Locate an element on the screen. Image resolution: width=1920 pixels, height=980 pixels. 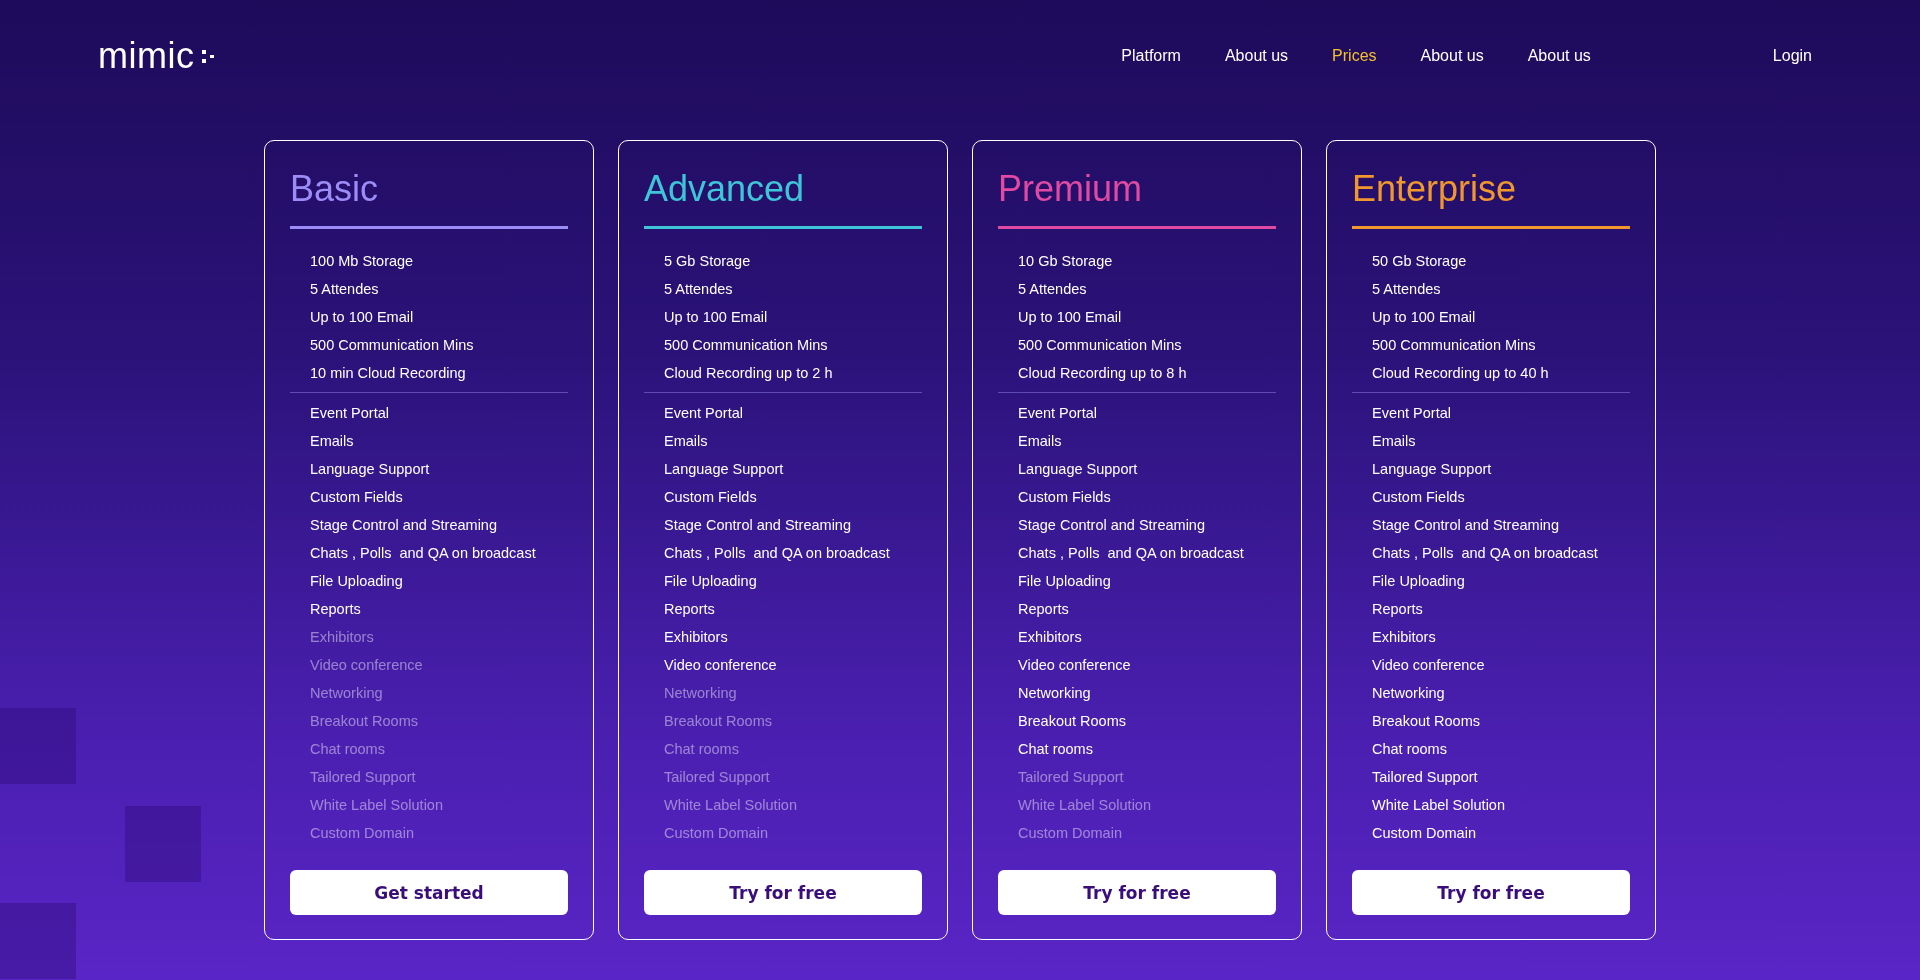
plan-title: Enterprise is located at coordinates (1435, 189).